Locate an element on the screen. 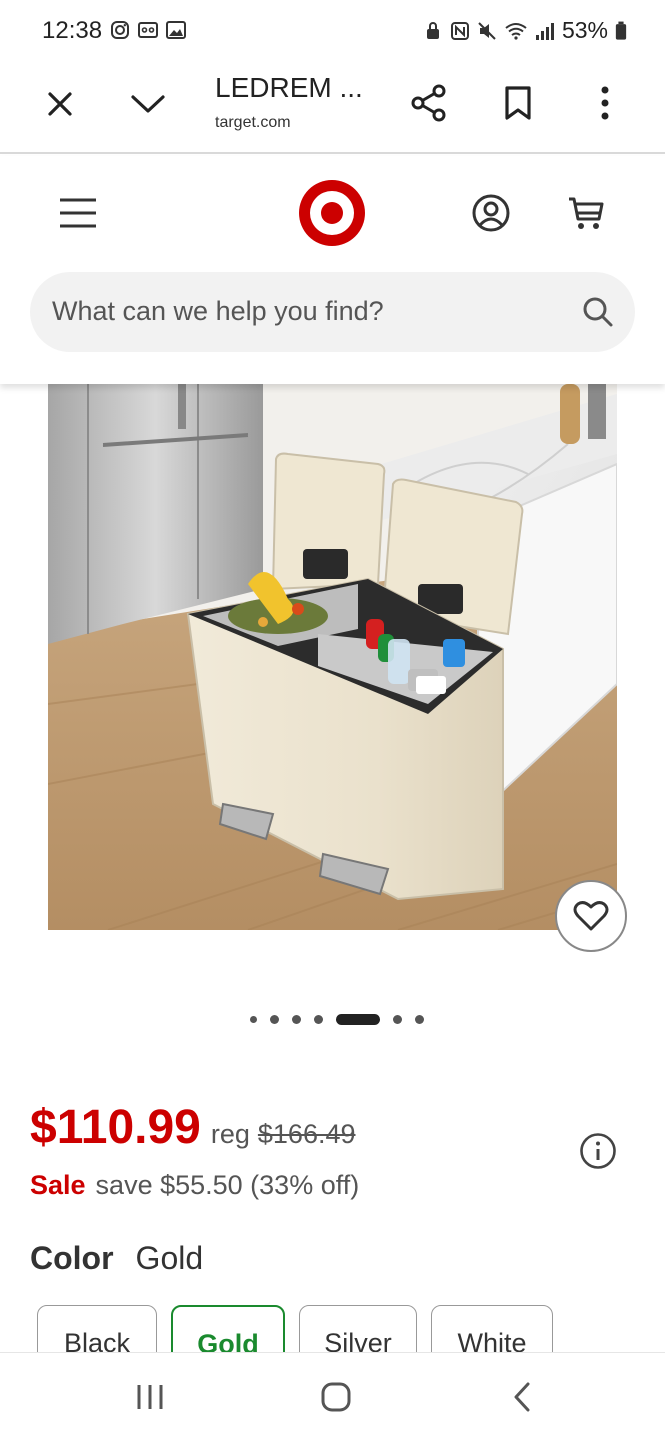  account-button is located at coordinates (491, 213).